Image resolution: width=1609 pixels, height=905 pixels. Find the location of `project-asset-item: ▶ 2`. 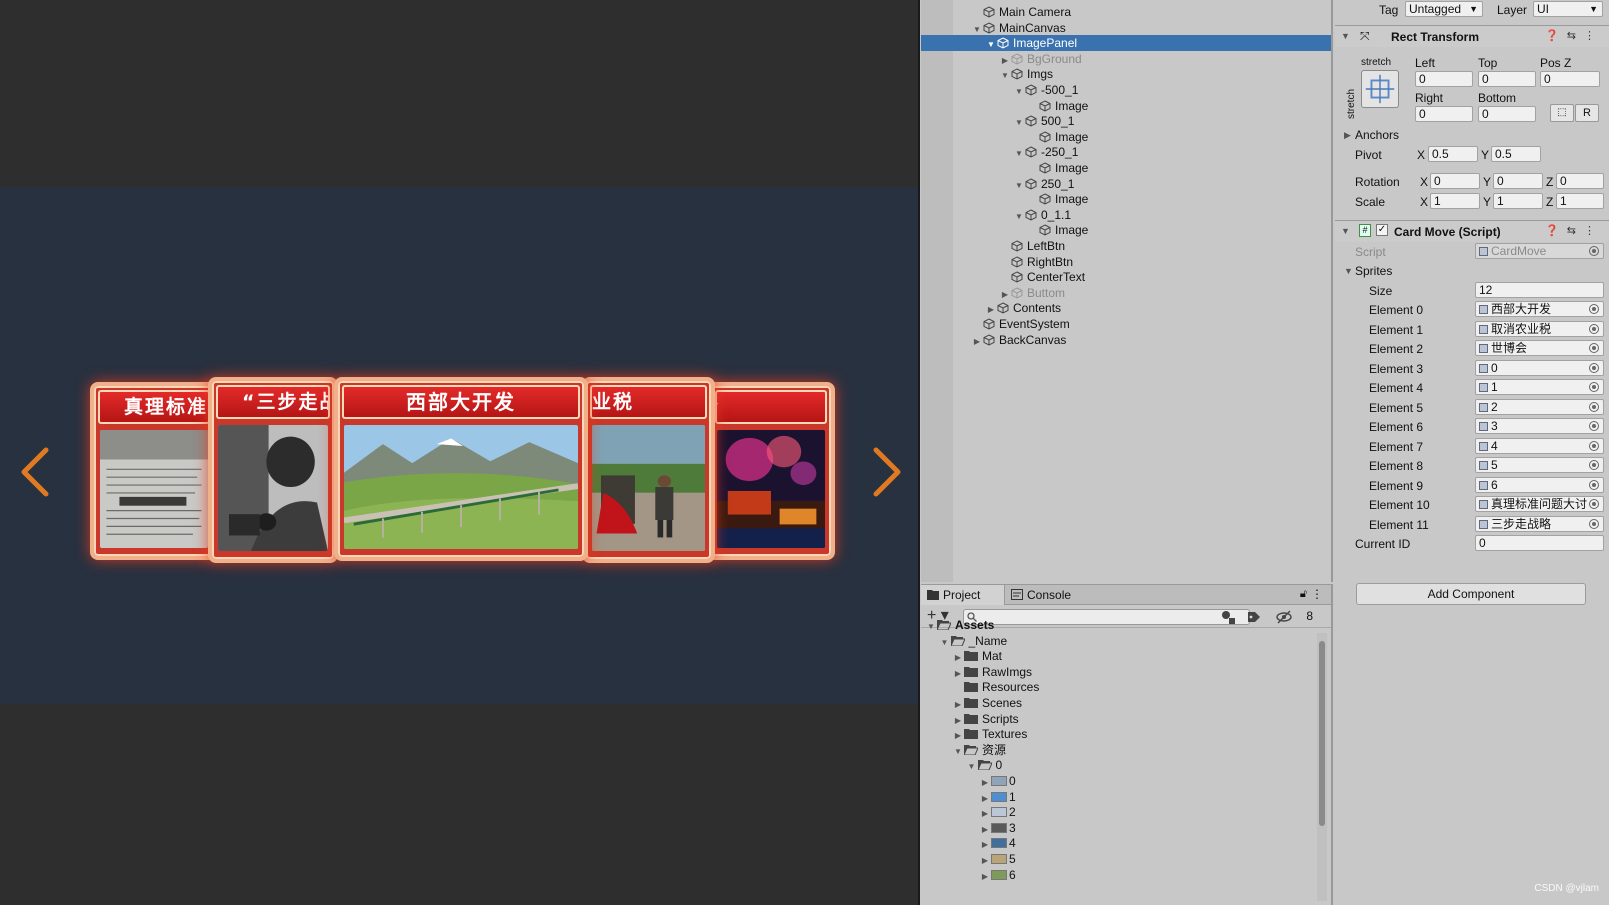

project-asset-item: ▶ 2 is located at coordinates (1118, 812).